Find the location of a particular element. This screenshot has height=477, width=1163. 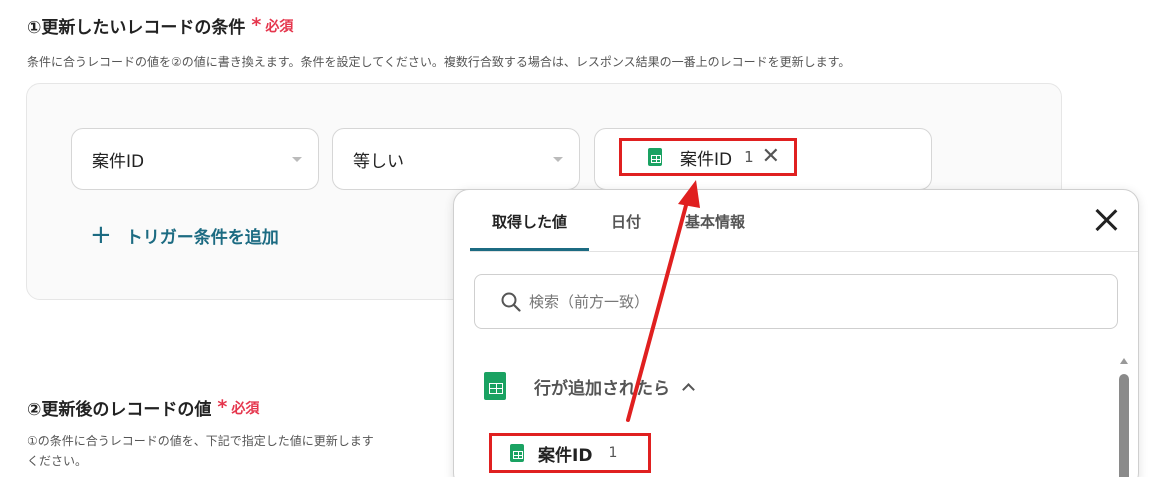

add-trigger-condition-button: + トリガー条件を追加 is located at coordinates (184, 235).